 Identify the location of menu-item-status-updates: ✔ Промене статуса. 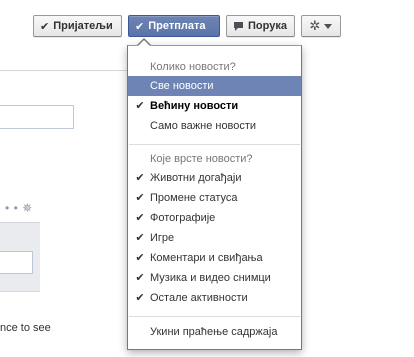
(214, 198).